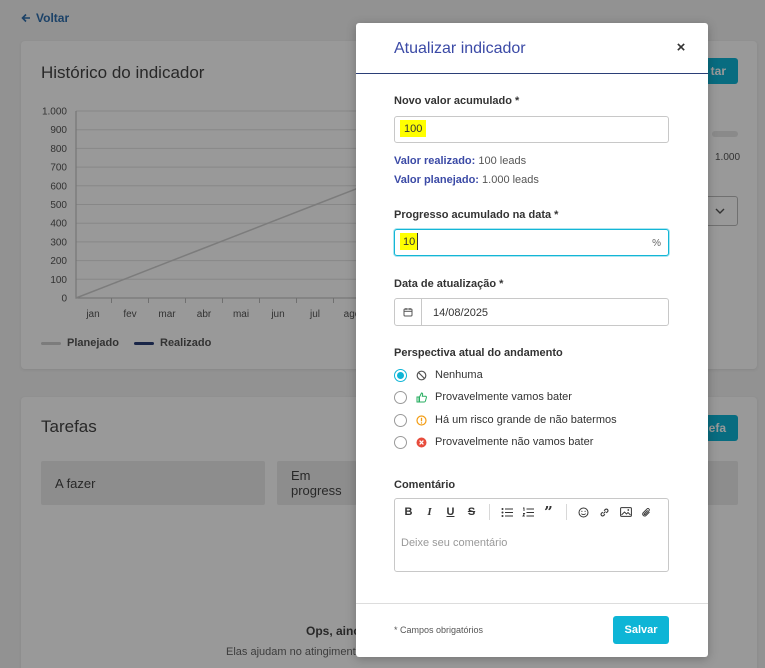 The height and width of the screenshot is (668, 765). What do you see at coordinates (457, 101) in the screenshot?
I see `accumulated-value-label: Novo valor acumulado *` at bounding box center [457, 101].